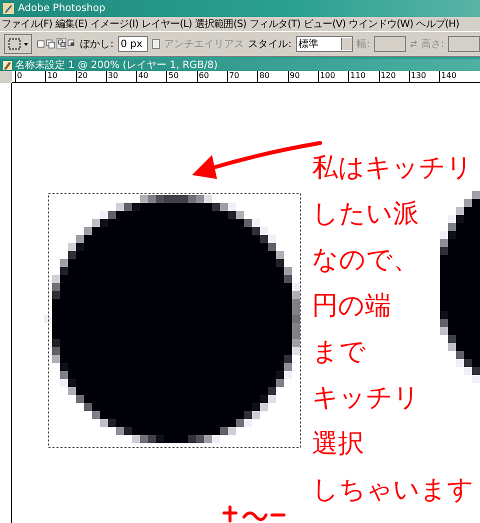 This screenshot has height=523, width=480. Describe the element at coordinates (338, 444) in the screenshot. I see `handwritten-note: 選択` at that location.